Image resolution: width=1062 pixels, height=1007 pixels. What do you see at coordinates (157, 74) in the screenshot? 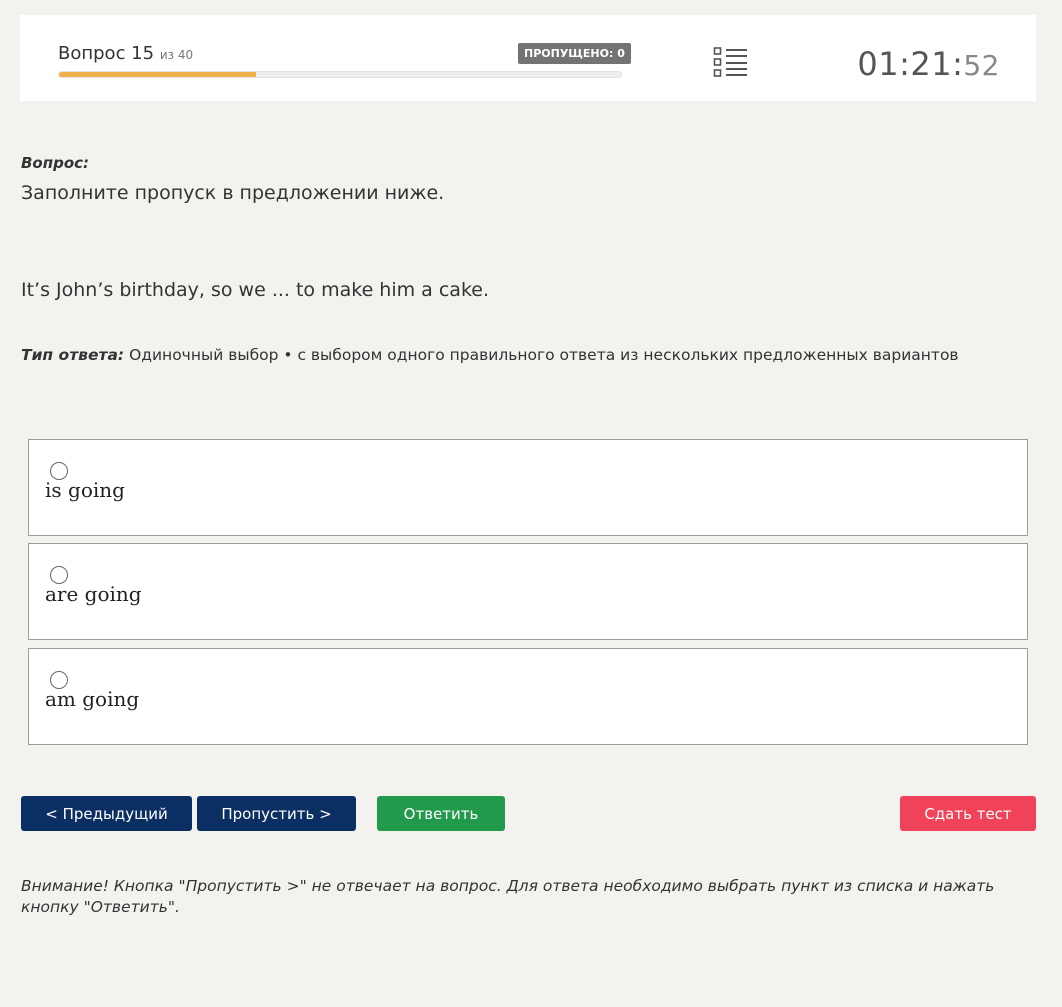
I see `progress-bar-fill` at bounding box center [157, 74].